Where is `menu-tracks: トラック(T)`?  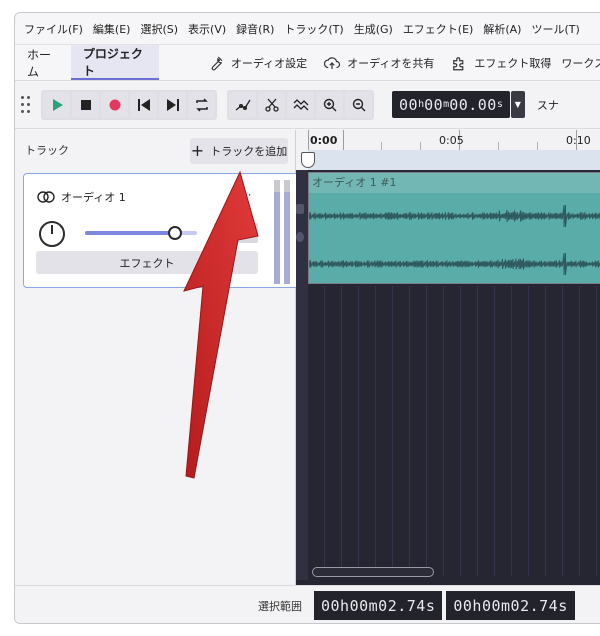
menu-tracks: トラック(T) is located at coordinates (313, 29).